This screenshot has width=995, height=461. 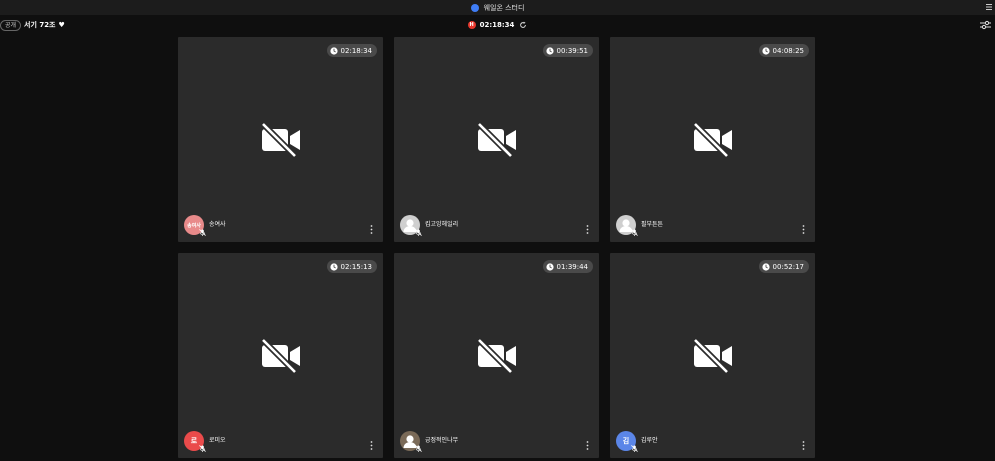 I want to click on study-timer-text: 02:18:34, so click(x=356, y=50).